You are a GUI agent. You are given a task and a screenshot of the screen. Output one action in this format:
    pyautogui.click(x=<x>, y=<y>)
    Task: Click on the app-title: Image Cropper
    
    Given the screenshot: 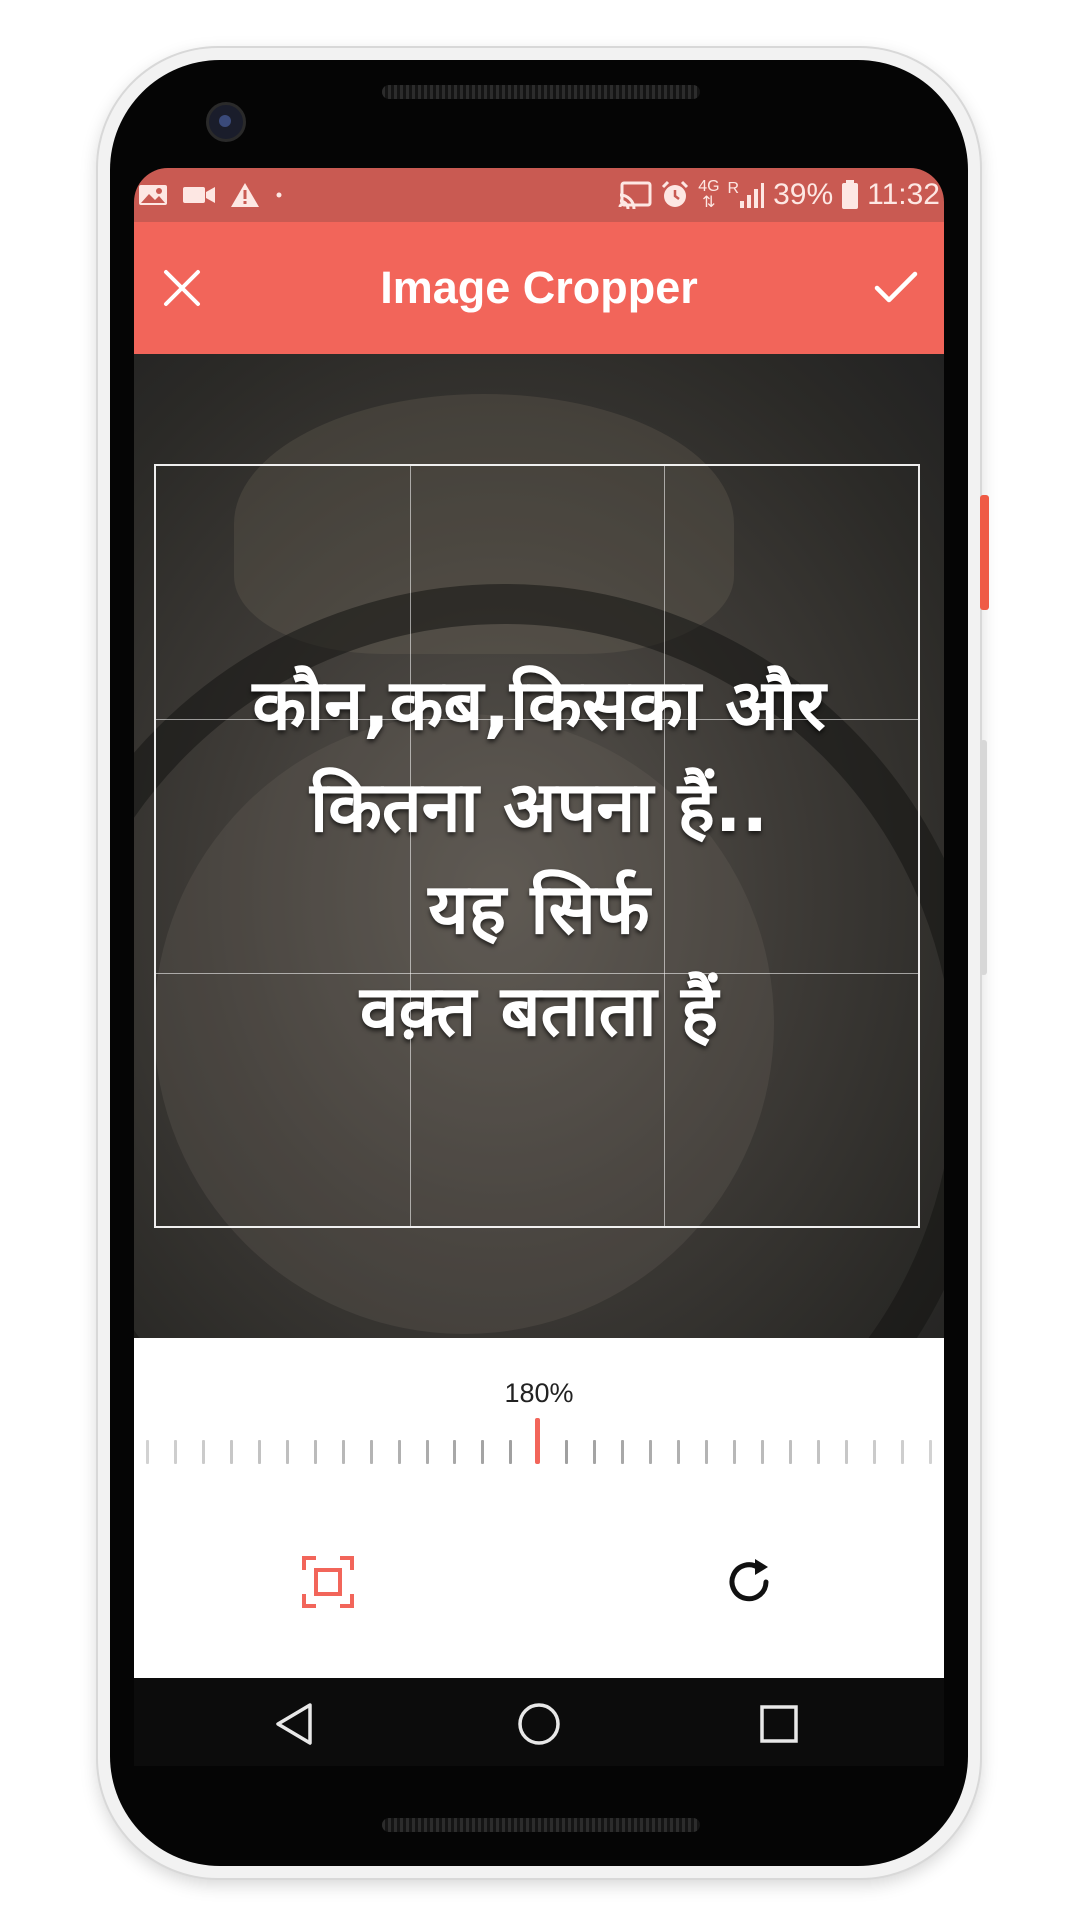 What is the action you would take?
    pyautogui.click(x=539, y=287)
    